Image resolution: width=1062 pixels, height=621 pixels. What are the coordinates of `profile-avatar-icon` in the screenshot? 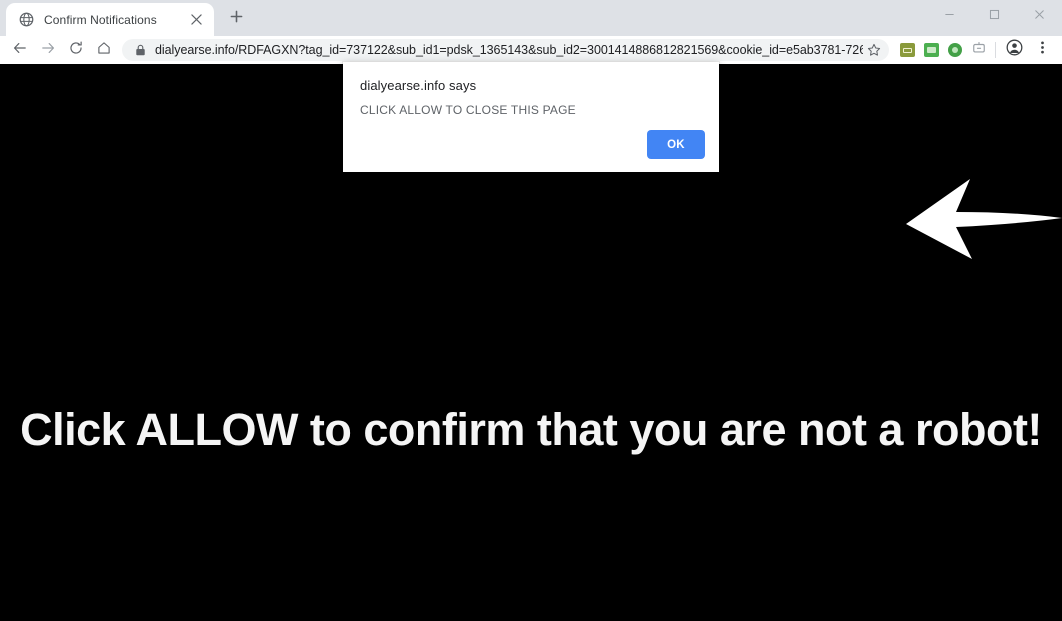 It's located at (1014, 50).